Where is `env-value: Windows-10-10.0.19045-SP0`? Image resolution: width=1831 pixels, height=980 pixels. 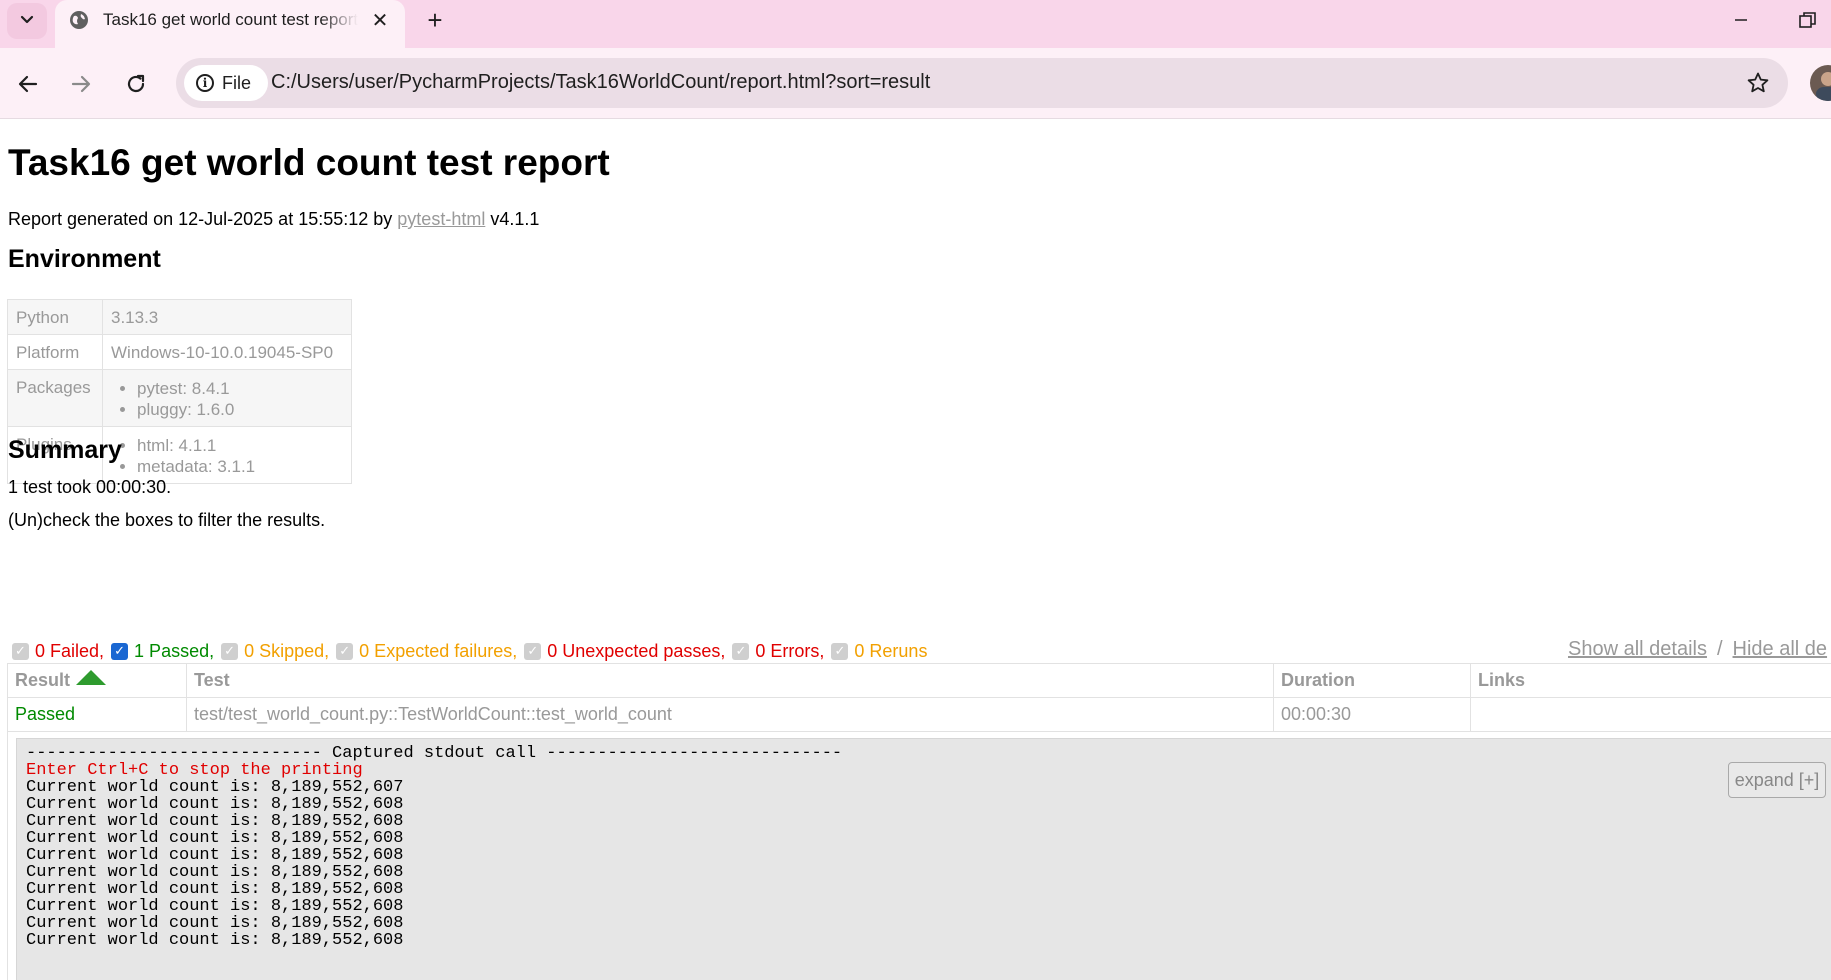
env-value: Windows-10-10.0.19045-SP0 is located at coordinates (227, 352).